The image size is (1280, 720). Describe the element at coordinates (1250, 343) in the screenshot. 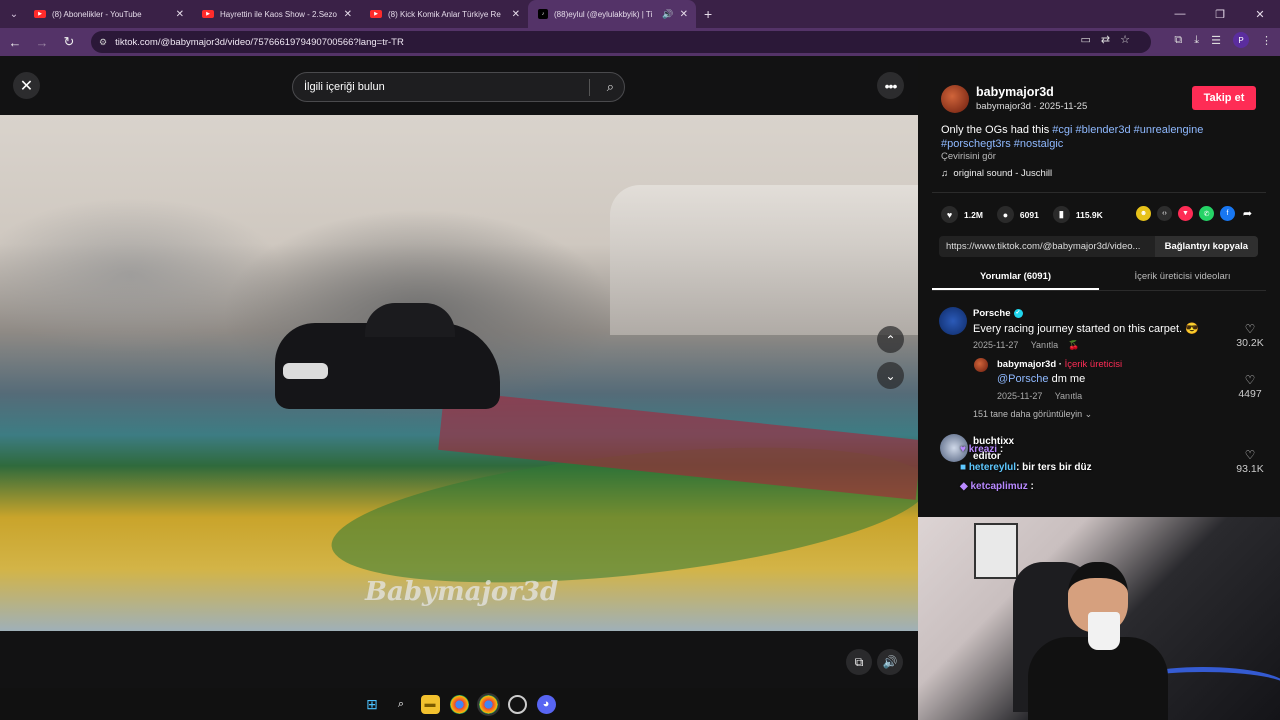

I see `comment-like-count: 30.2K` at that location.